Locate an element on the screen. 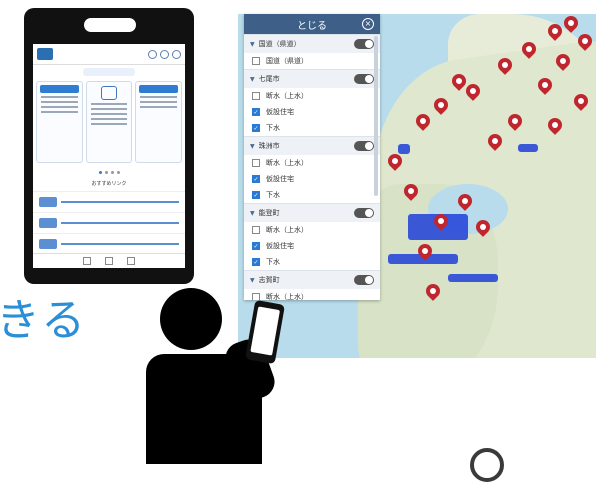  scrollbar is located at coordinates (376, 116).